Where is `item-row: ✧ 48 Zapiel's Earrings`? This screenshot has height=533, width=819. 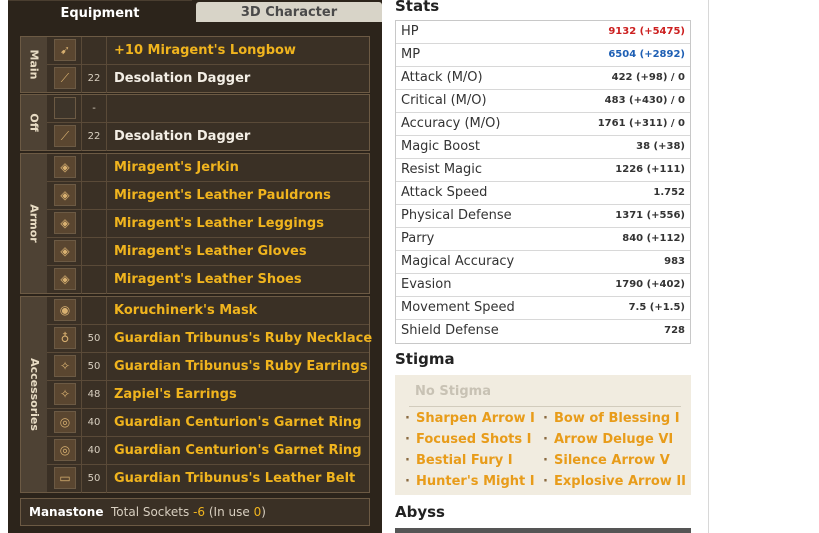
item-row: ✧ 48 Zapiel's Earrings is located at coordinates (208, 395).